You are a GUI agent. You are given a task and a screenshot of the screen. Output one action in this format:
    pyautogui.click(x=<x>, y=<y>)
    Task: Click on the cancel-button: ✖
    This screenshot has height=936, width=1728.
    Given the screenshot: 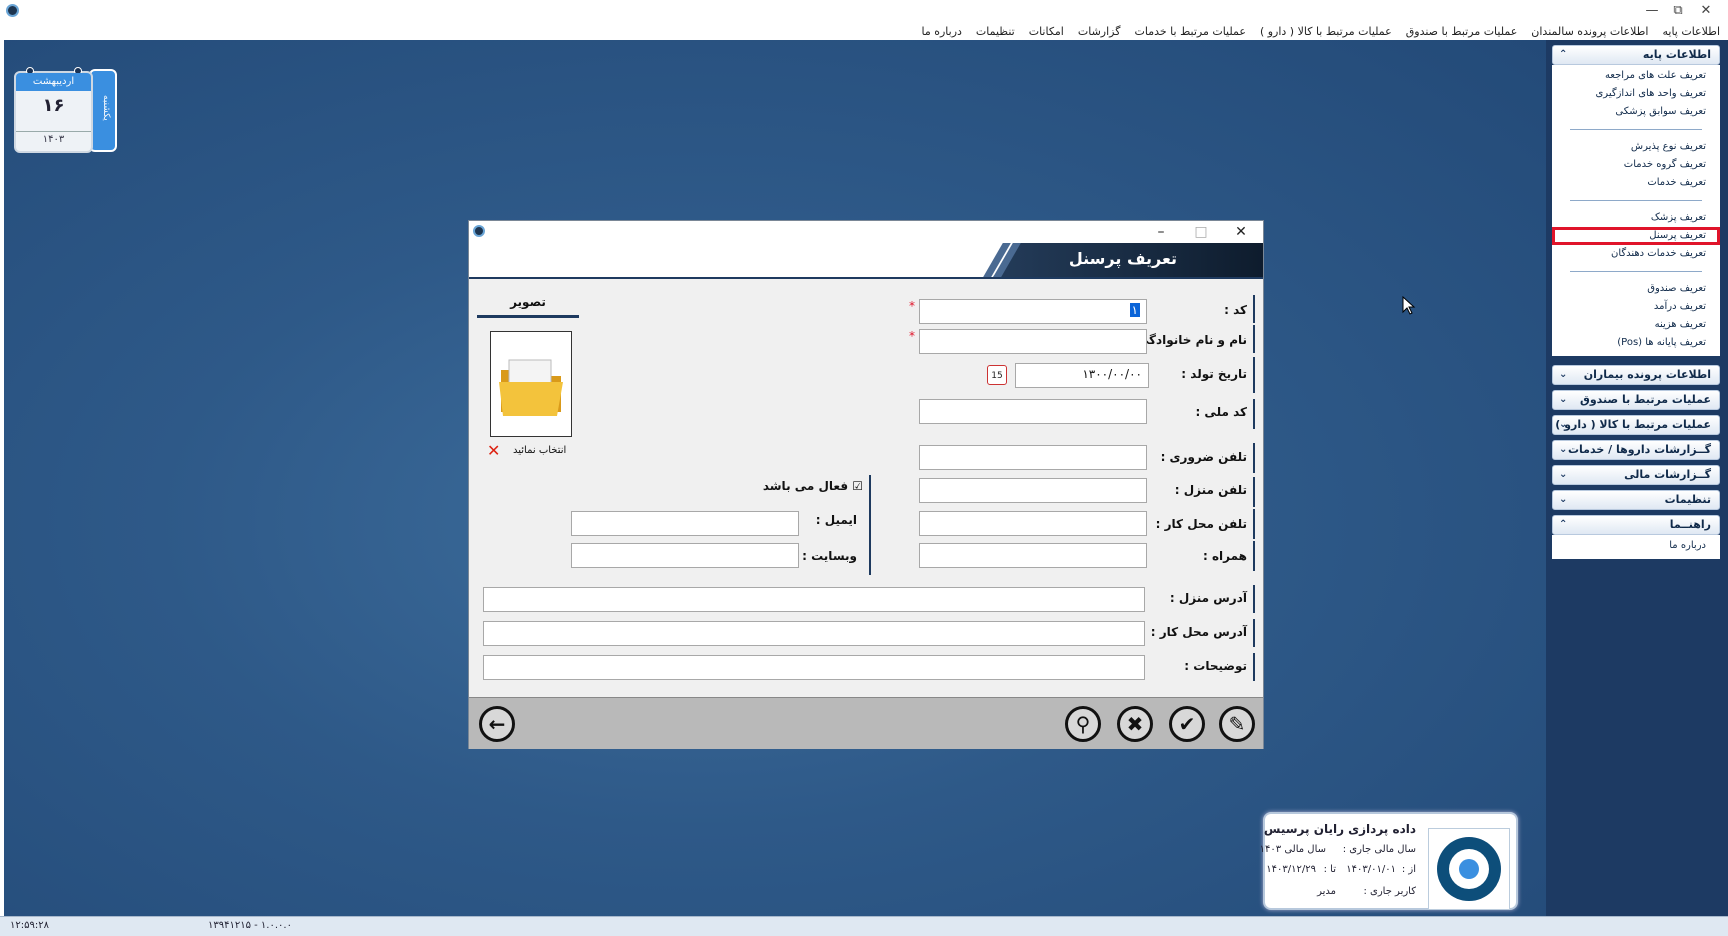 What is the action you would take?
    pyautogui.click(x=1135, y=724)
    